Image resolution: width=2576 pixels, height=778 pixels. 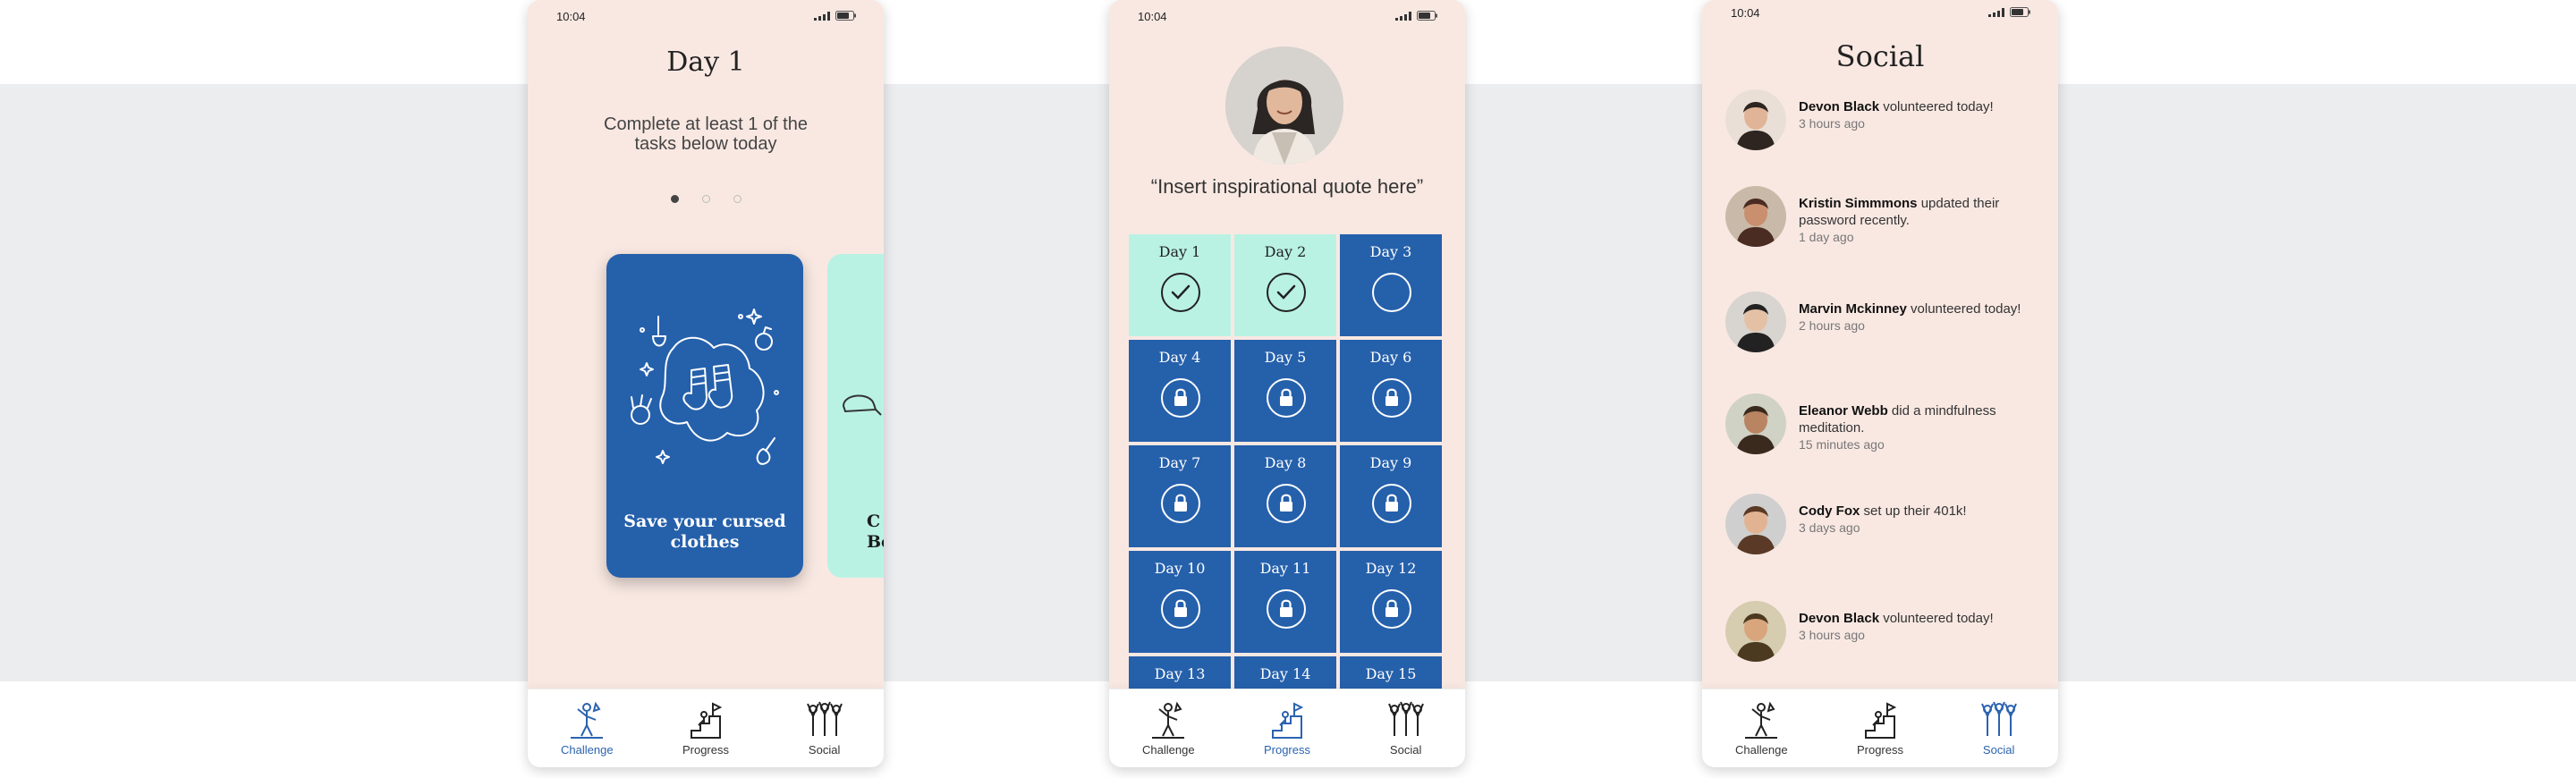 I want to click on day-label: Day 11, so click(x=1285, y=568).